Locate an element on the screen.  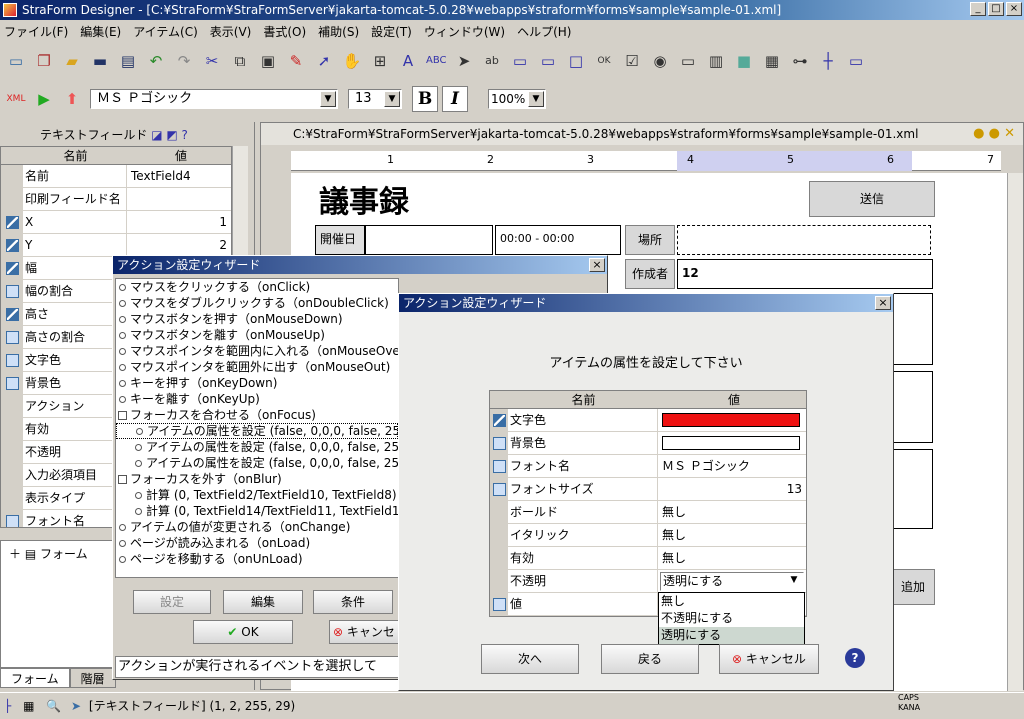
attribute-row: フォント名 ＭＳ Ｐゴシック is located at coordinates (648, 466).